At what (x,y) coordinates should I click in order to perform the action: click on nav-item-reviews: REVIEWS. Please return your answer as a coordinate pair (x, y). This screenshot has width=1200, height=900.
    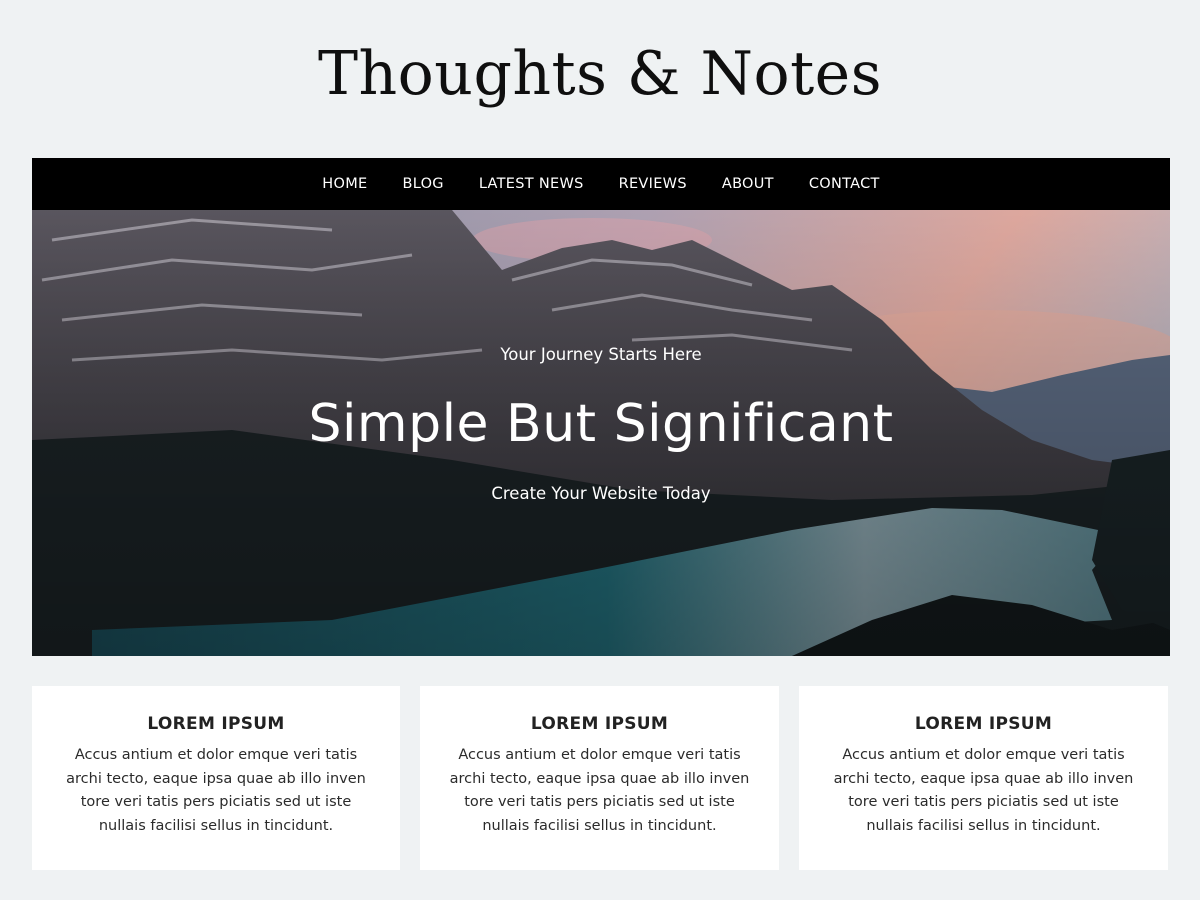
    Looking at the image, I should click on (653, 184).